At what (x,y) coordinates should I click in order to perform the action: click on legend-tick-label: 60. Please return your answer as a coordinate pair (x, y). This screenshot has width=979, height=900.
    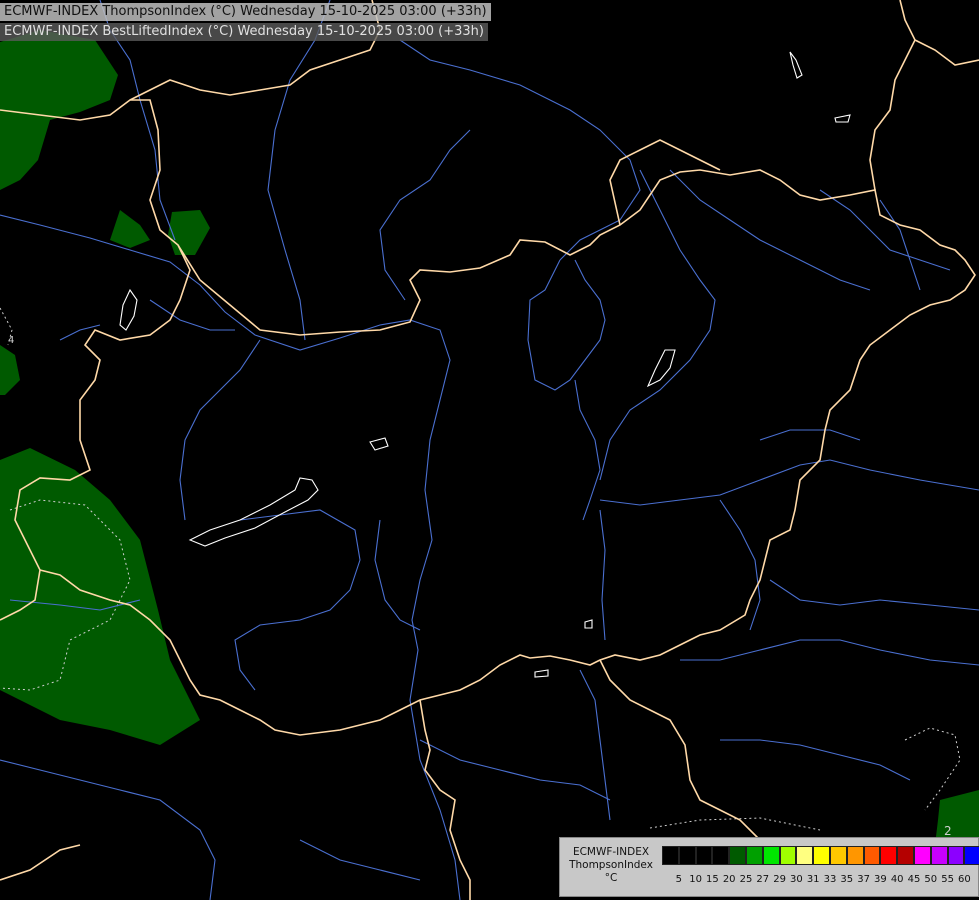
    Looking at the image, I should click on (964, 879).